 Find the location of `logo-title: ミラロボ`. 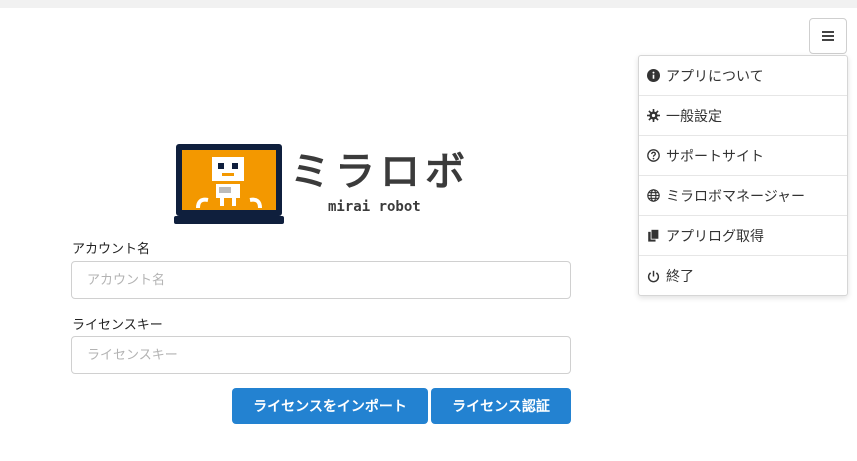

logo-title: ミラロボ is located at coordinates (380, 172).